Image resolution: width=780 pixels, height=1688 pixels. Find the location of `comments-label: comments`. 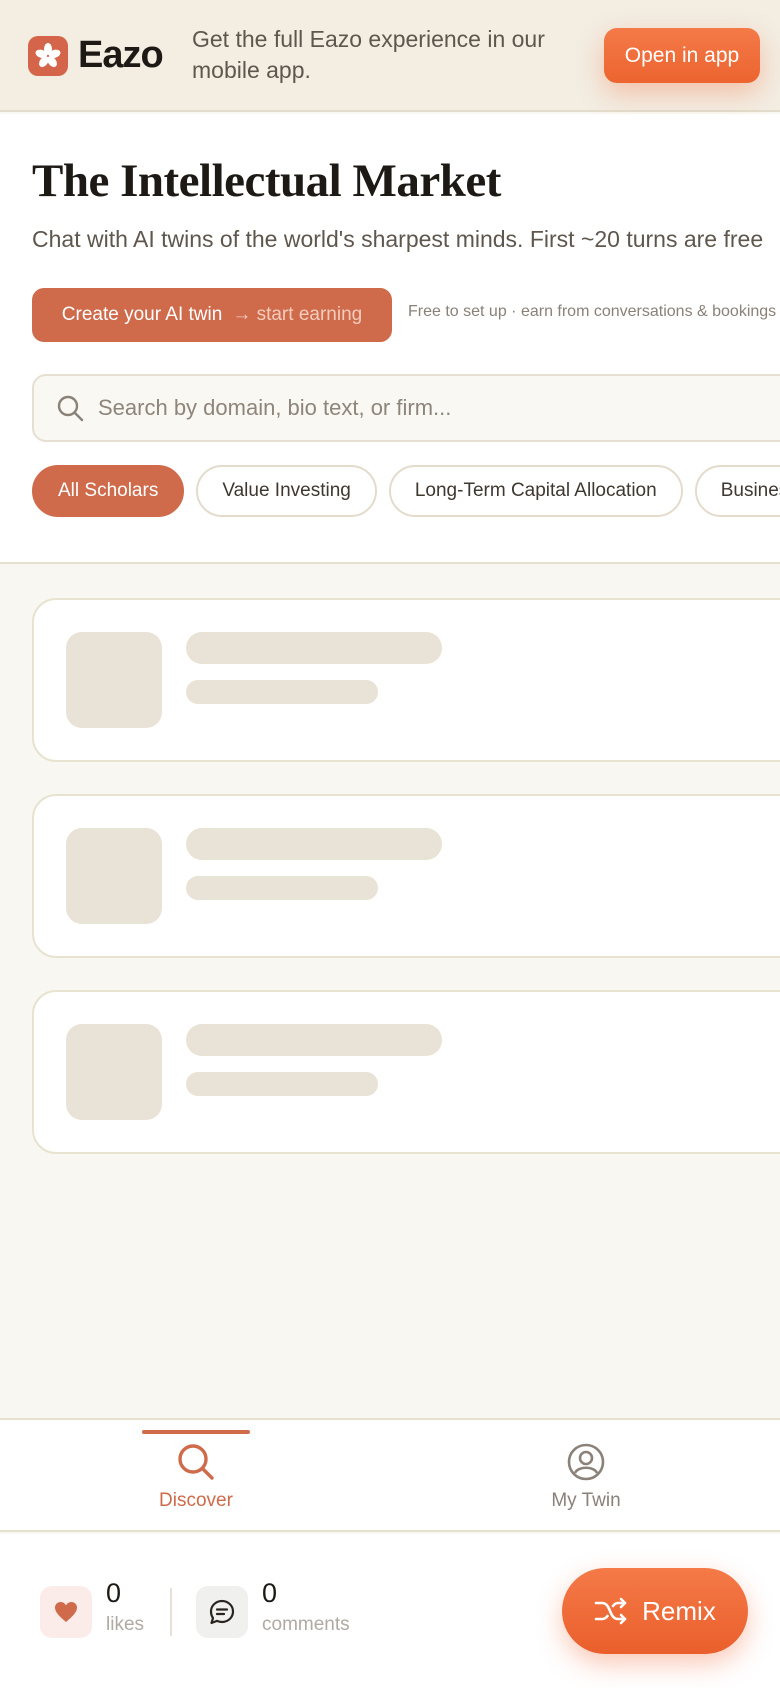

comments-label: comments is located at coordinates (306, 1624).